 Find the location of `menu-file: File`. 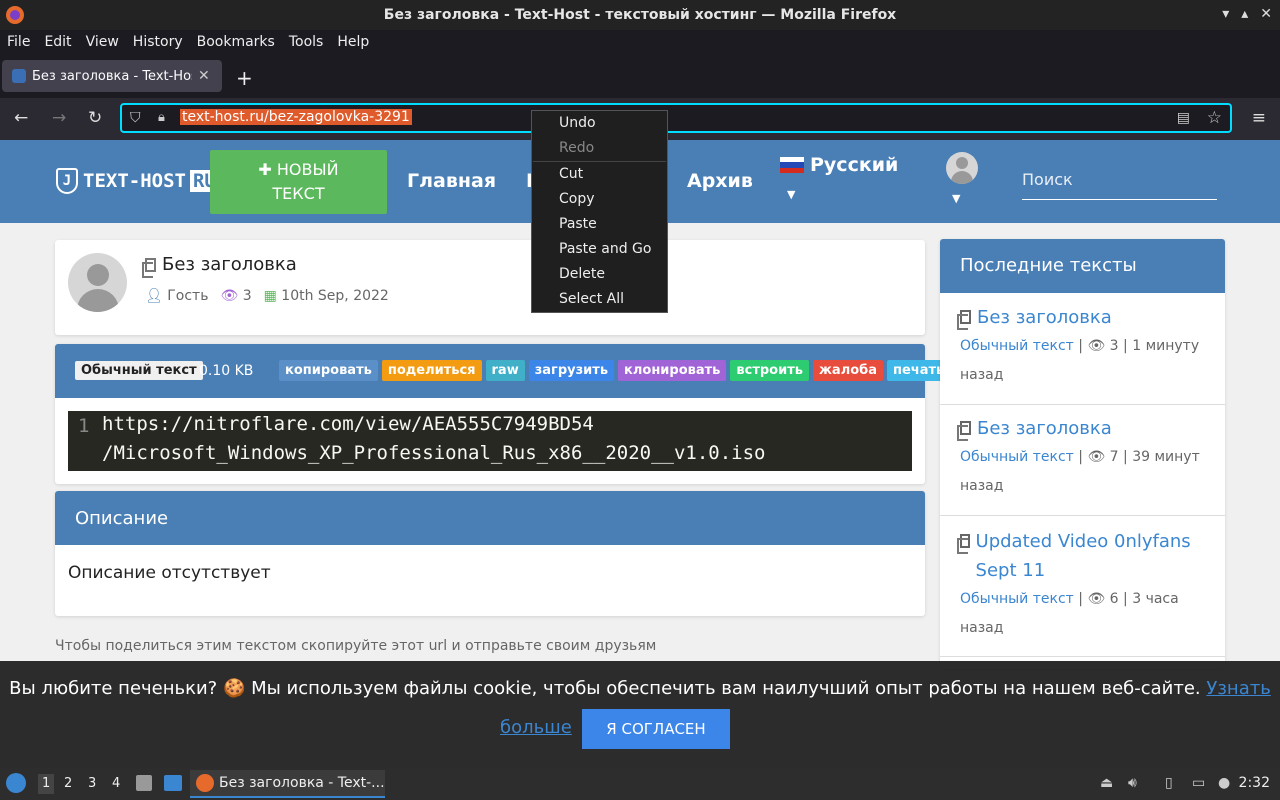

menu-file: File is located at coordinates (18, 42).